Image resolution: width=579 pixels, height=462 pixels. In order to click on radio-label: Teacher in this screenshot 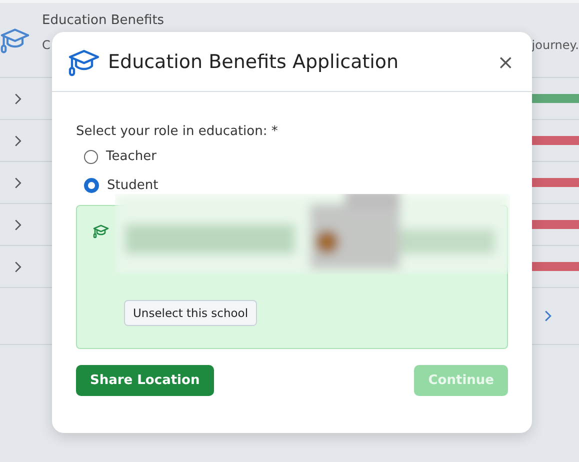, I will do `click(131, 156)`.